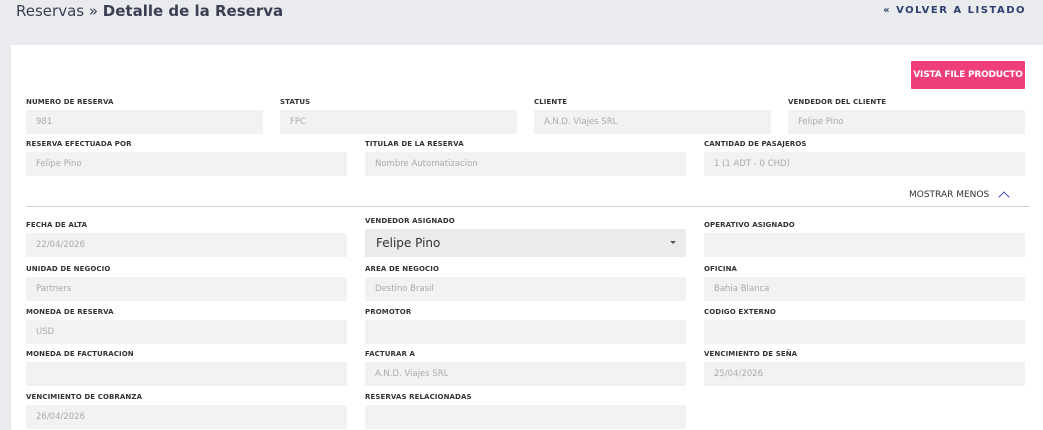  I want to click on reservas-relacionadas-field: RESERVAS RELACIONADAS, so click(525, 410).